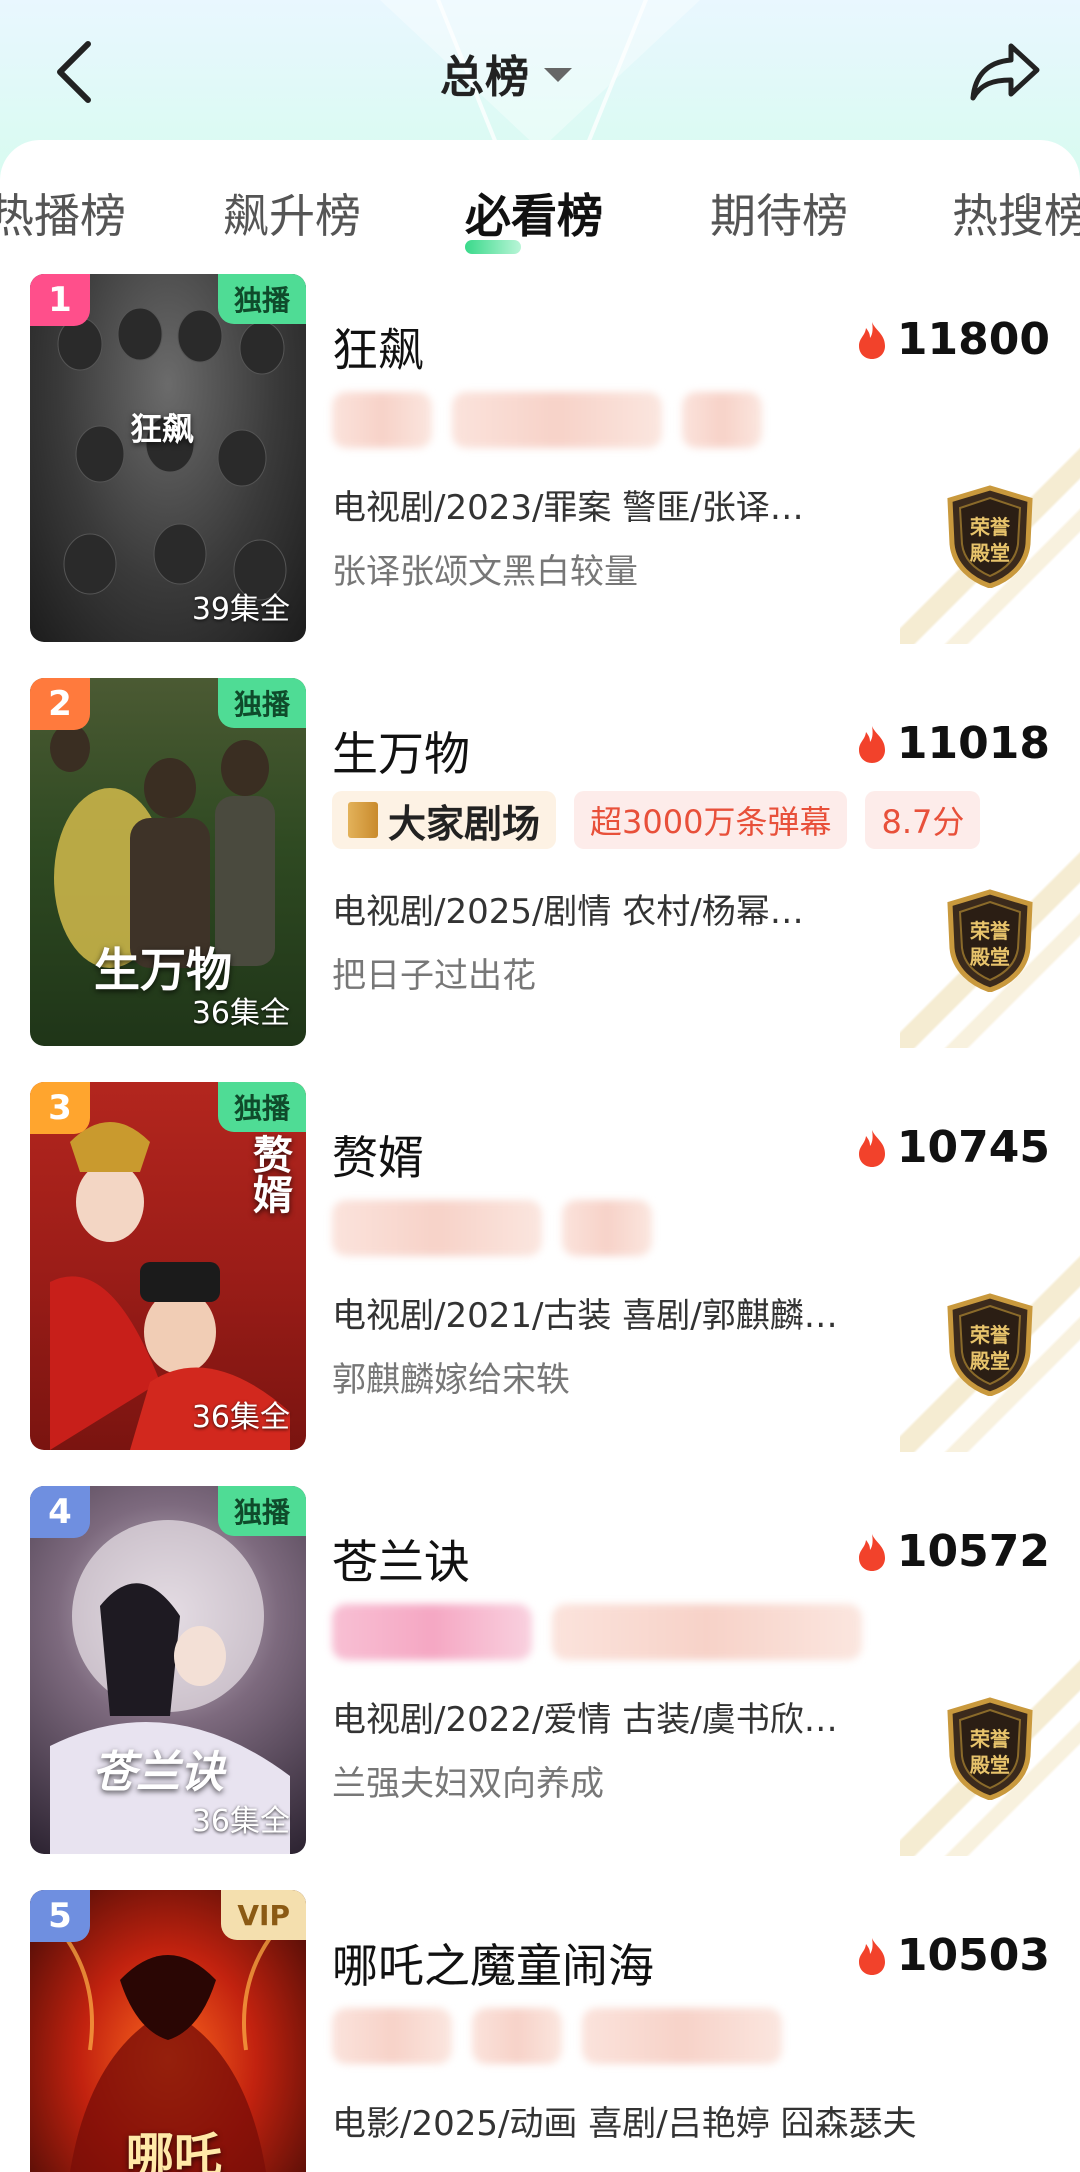 This screenshot has height=2172, width=1080. What do you see at coordinates (60, 704) in the screenshot?
I see `rank-badge: 2` at bounding box center [60, 704].